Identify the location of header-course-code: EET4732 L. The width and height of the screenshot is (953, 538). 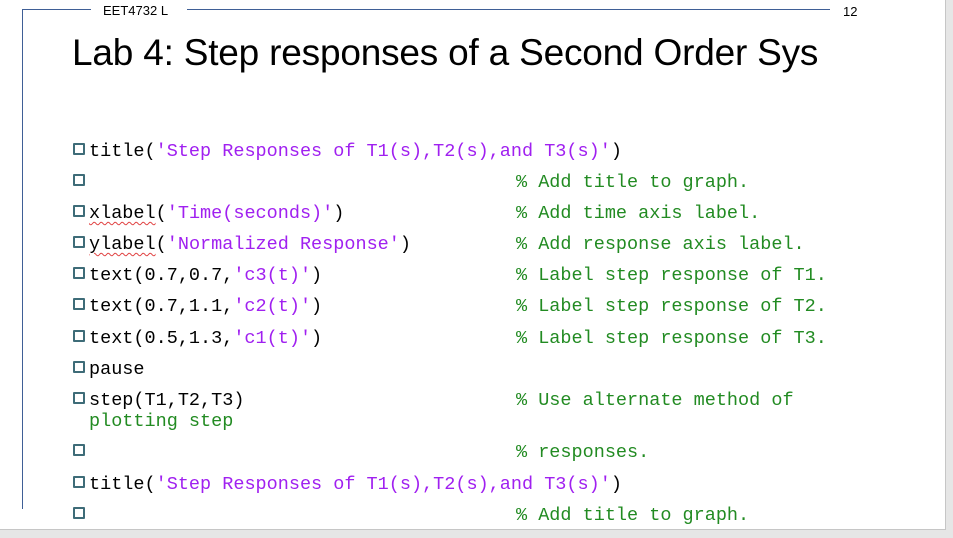
(136, 10).